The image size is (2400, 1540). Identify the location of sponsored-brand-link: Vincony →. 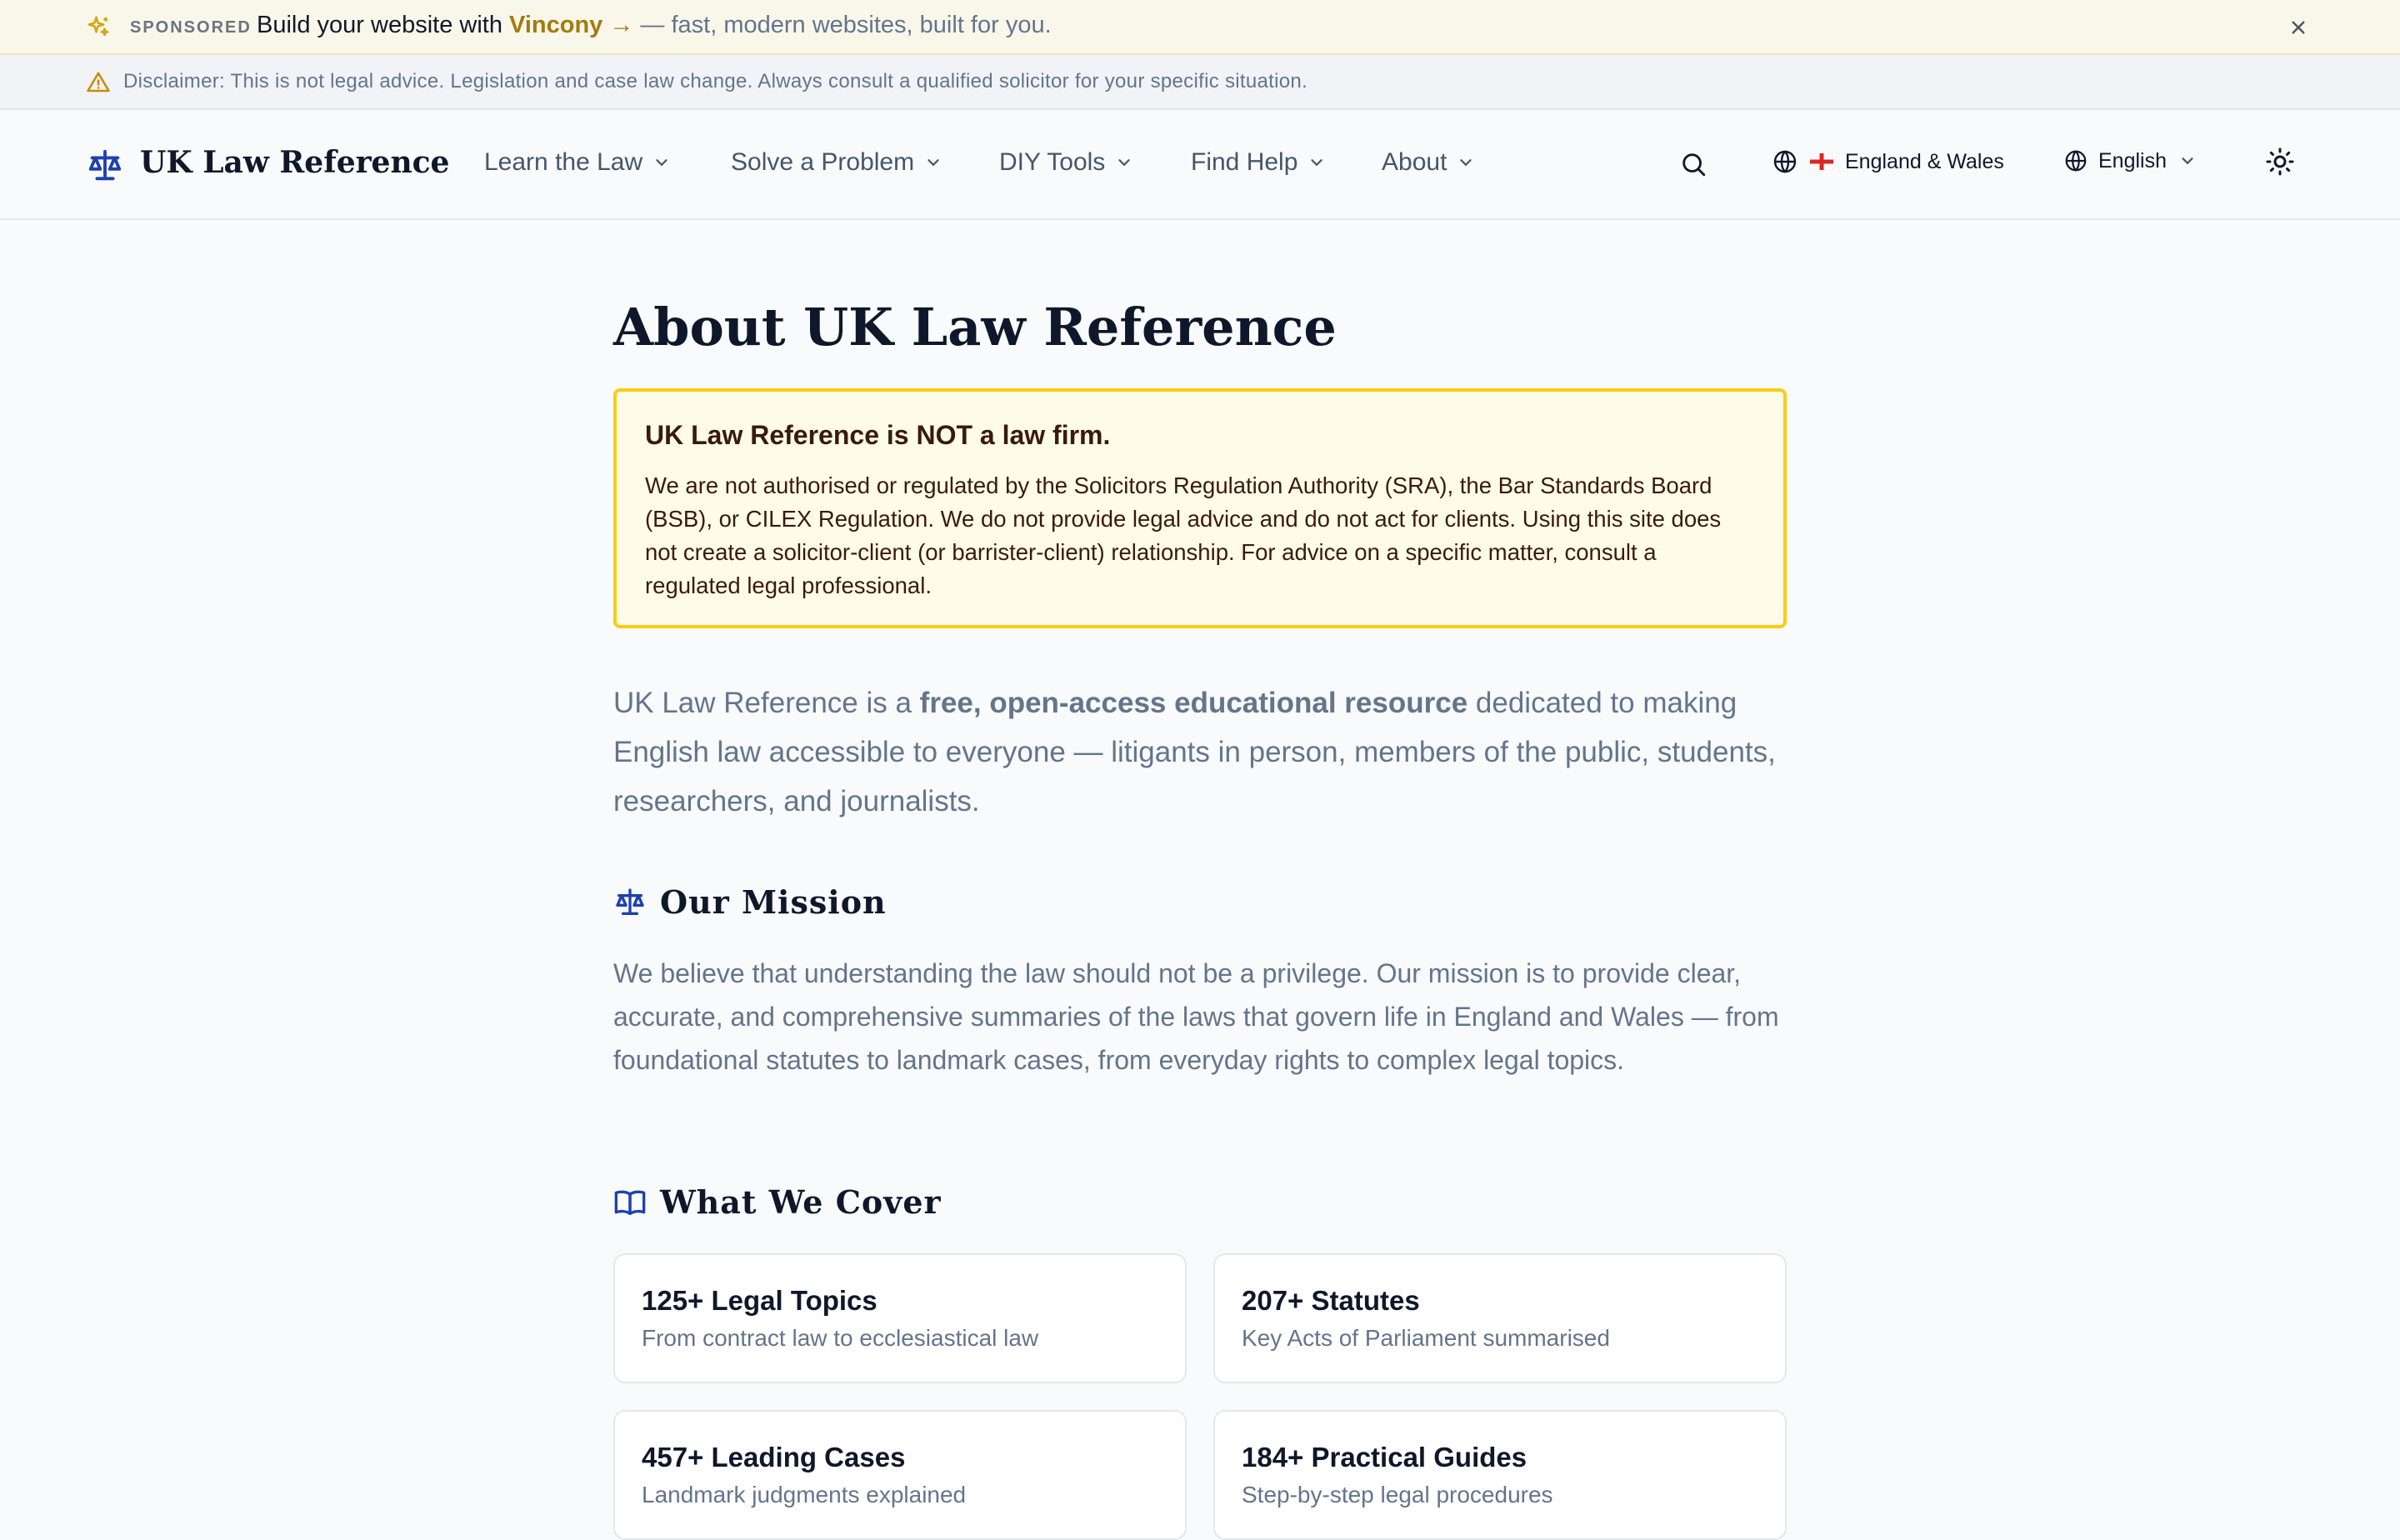
(571, 25).